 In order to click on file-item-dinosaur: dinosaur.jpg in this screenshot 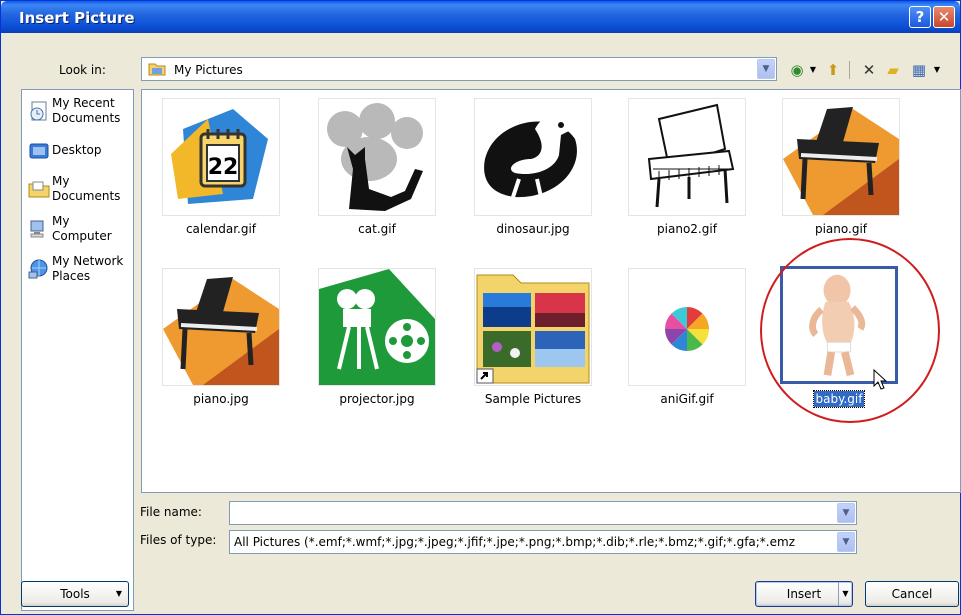, I will do `click(531, 178)`.